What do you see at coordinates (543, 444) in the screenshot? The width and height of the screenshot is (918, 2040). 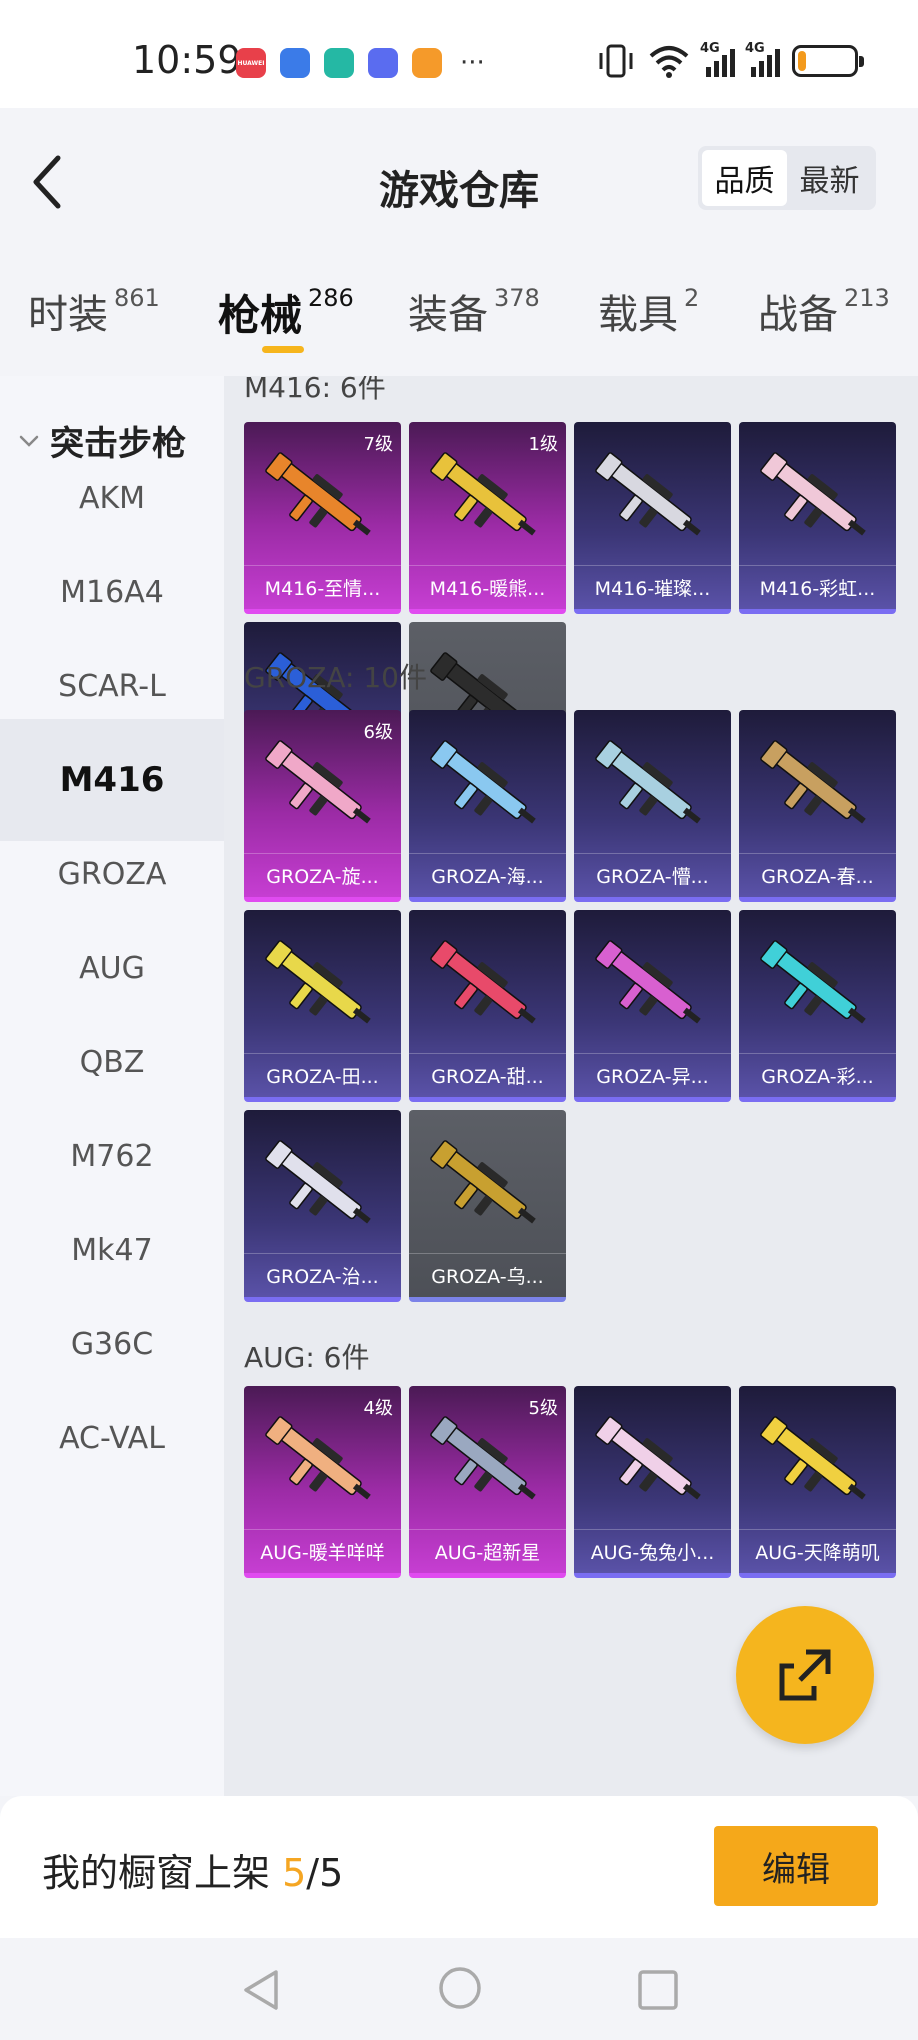 I see `level-badge: 1级` at bounding box center [543, 444].